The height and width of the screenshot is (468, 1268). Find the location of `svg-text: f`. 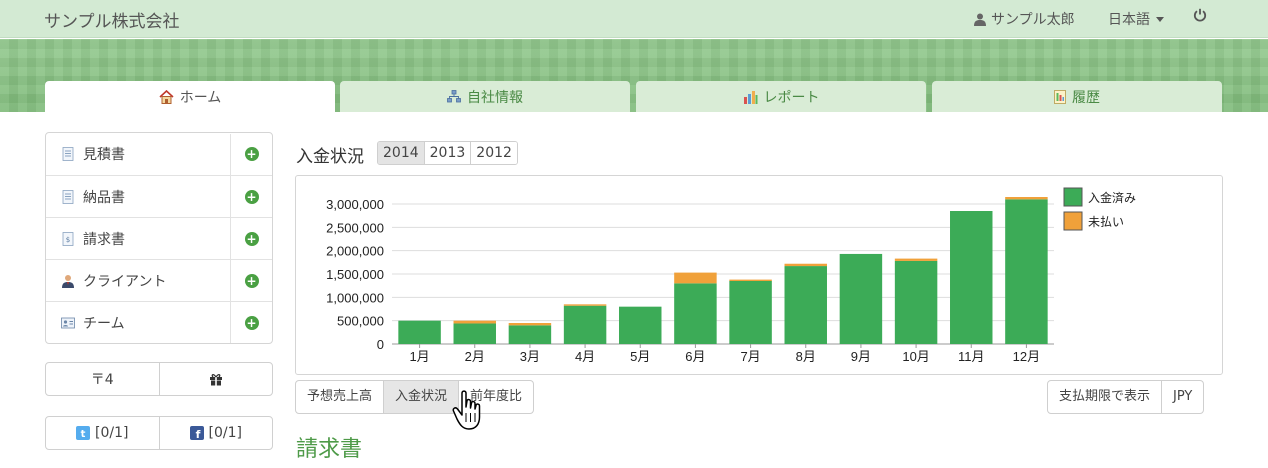

svg-text: f is located at coordinates (197, 434).